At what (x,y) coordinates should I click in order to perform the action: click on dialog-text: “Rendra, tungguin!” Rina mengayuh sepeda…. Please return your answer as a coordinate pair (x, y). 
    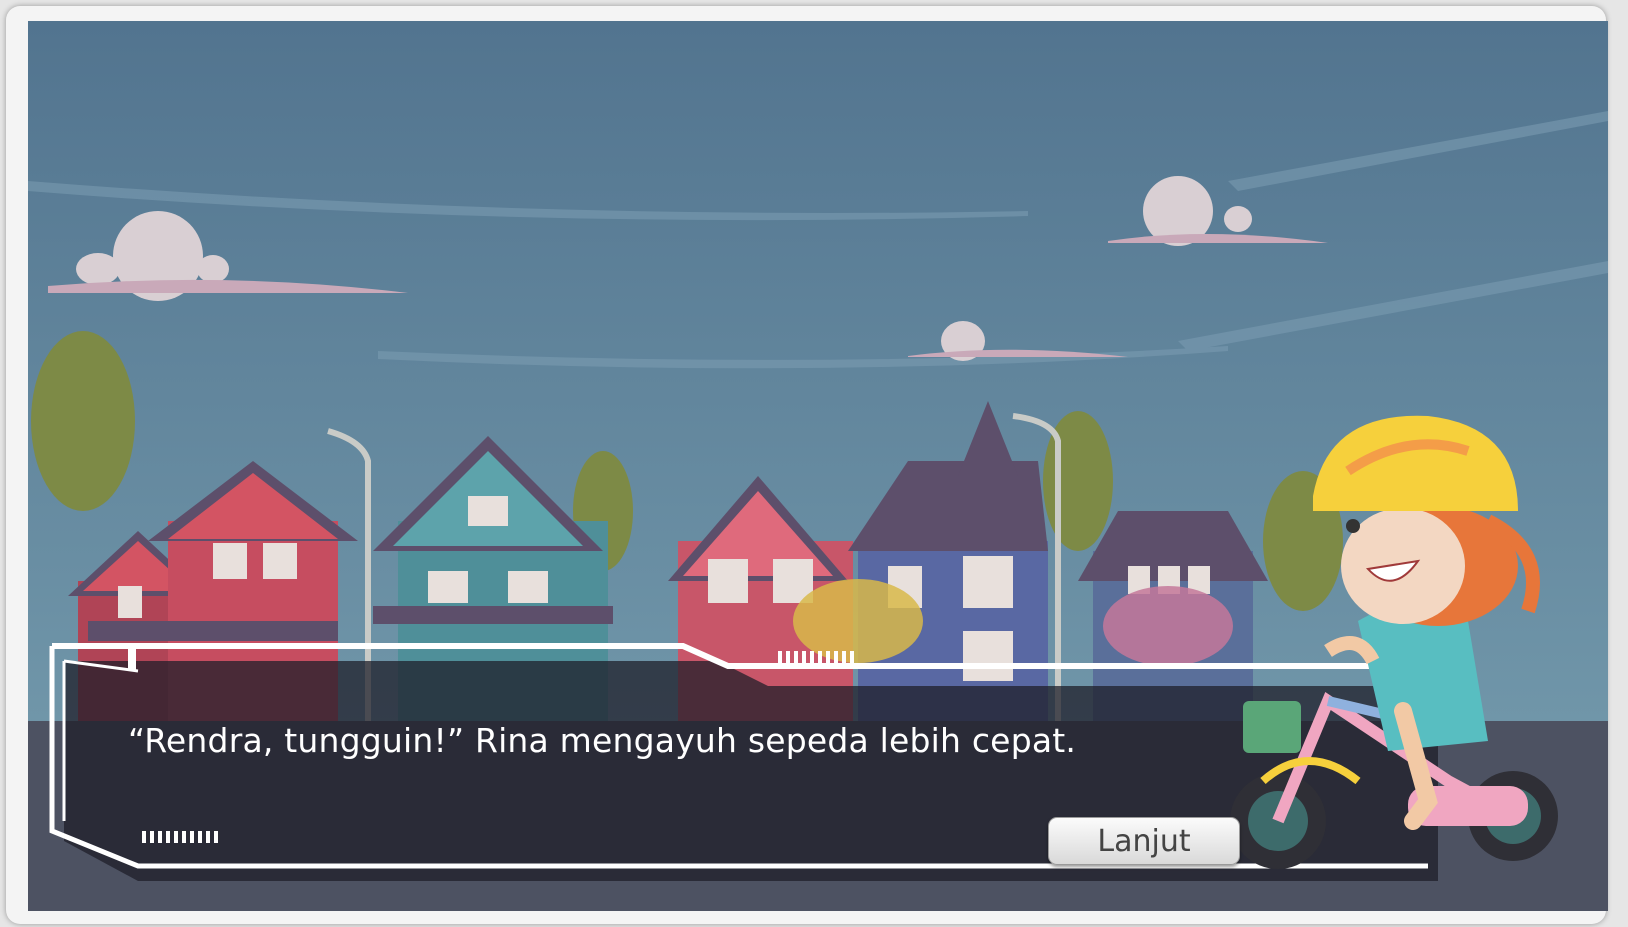
    Looking at the image, I should click on (602, 740).